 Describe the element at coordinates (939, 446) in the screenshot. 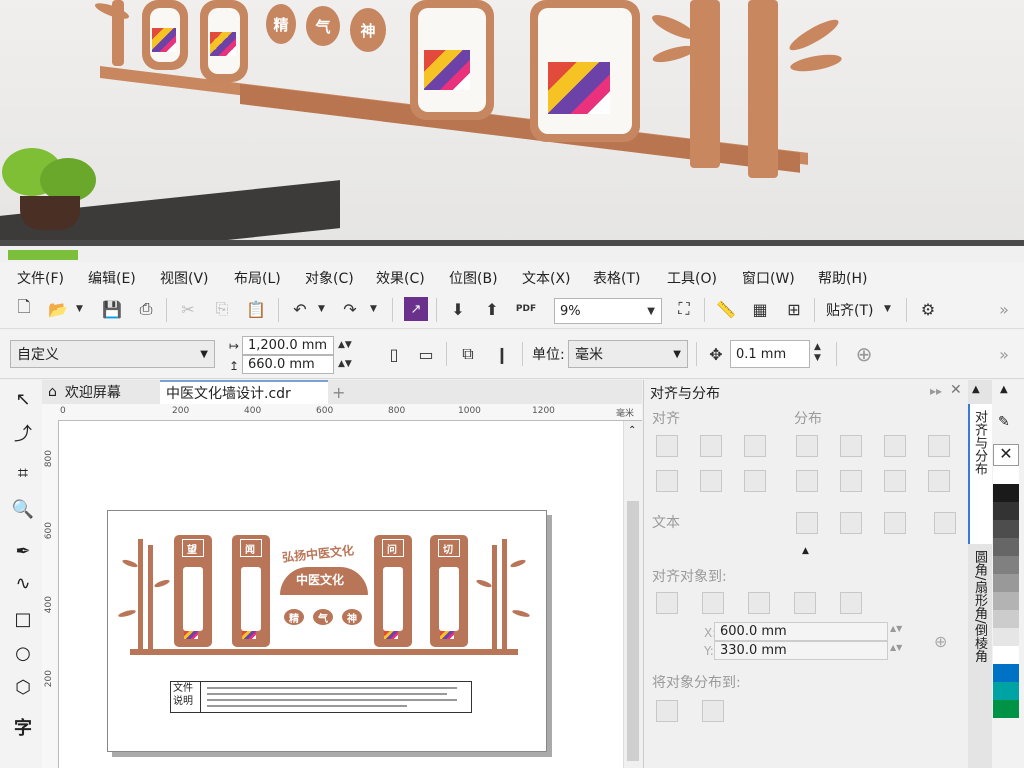

I see `distribute-right-icon` at that location.